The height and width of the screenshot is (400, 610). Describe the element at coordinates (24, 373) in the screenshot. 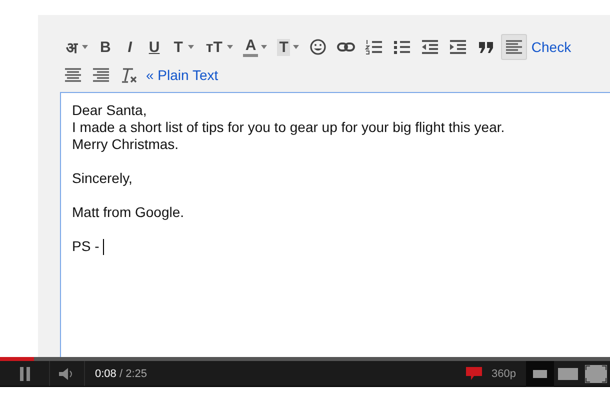

I see `pause-button` at that location.